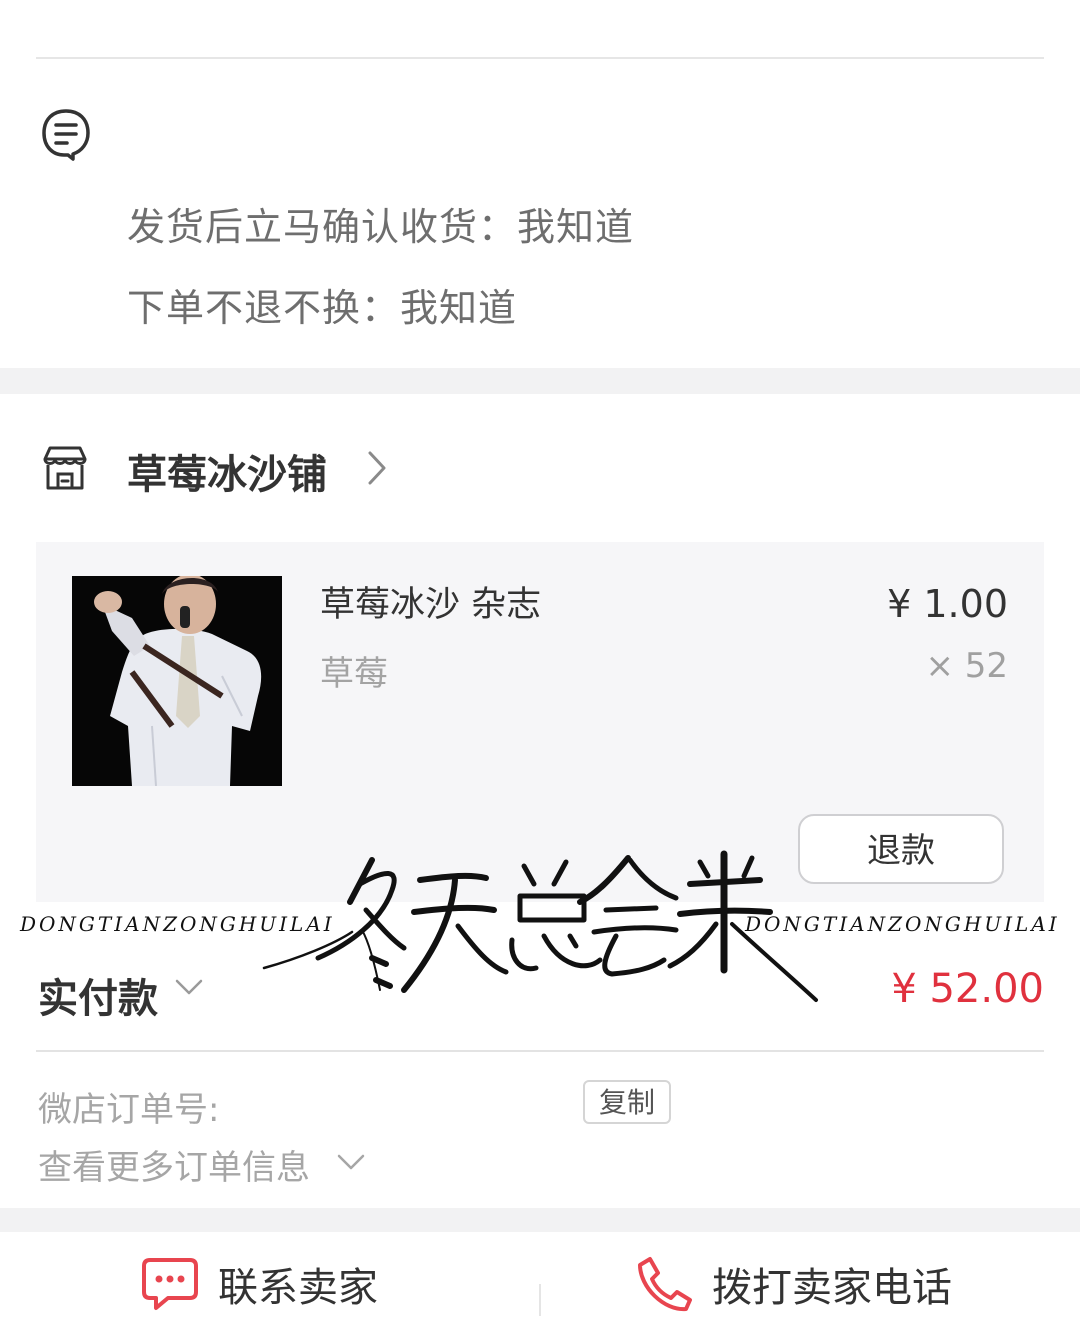 The image size is (1080, 1336). What do you see at coordinates (170, 1284) in the screenshot?
I see `chat-bubble-icon` at bounding box center [170, 1284].